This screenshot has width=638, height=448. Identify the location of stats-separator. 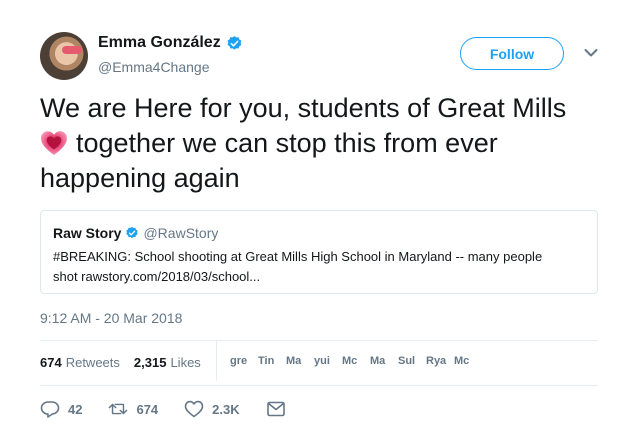
(216, 361).